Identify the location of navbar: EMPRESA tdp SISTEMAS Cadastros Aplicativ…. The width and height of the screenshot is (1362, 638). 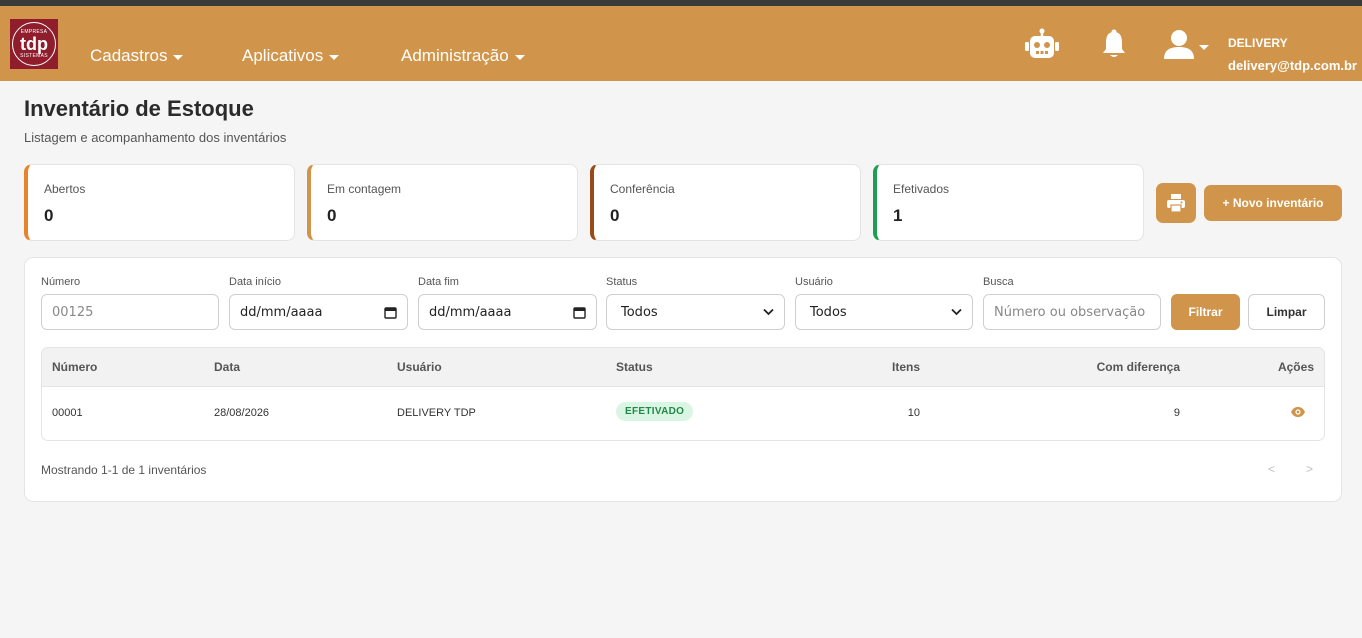
(681, 43).